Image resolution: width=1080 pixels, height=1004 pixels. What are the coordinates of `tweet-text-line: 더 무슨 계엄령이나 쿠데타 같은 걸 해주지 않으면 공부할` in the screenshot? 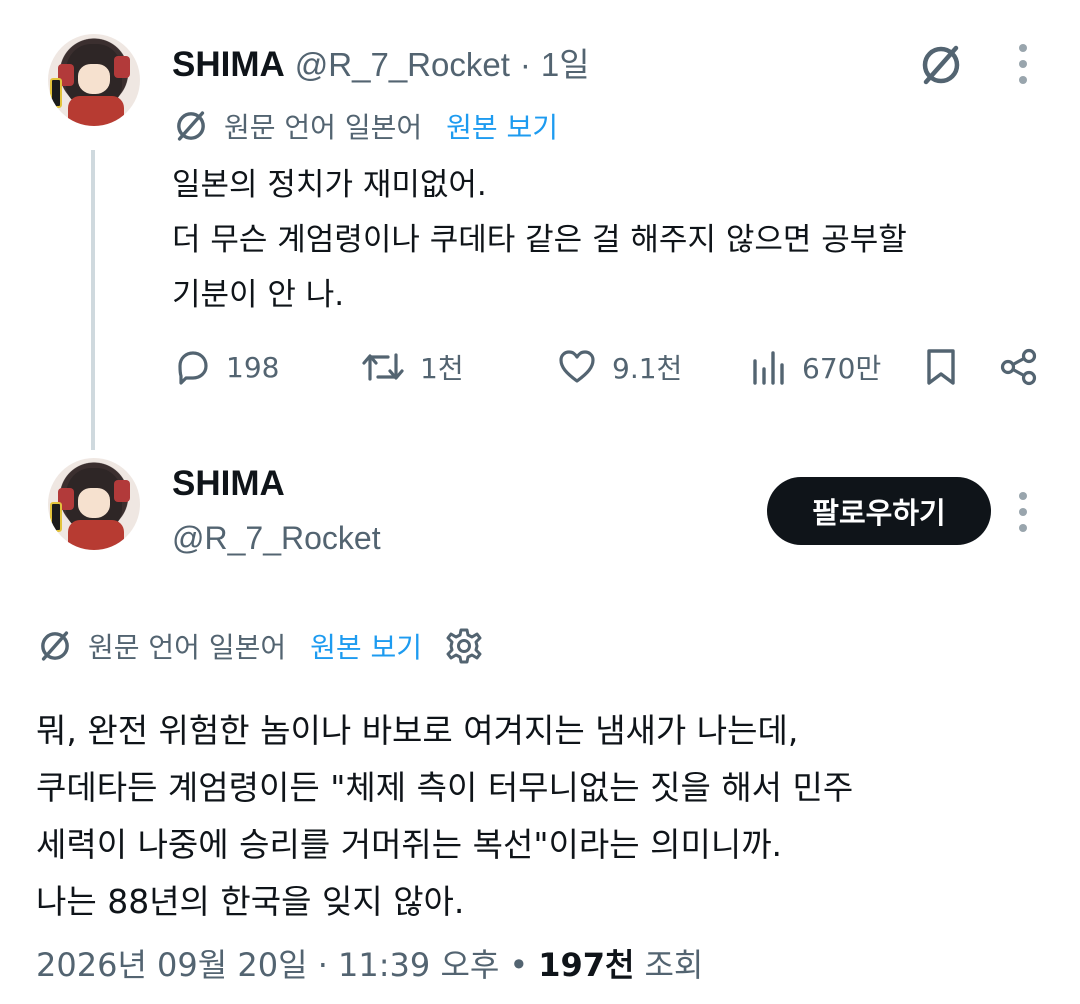 It's located at (539, 240).